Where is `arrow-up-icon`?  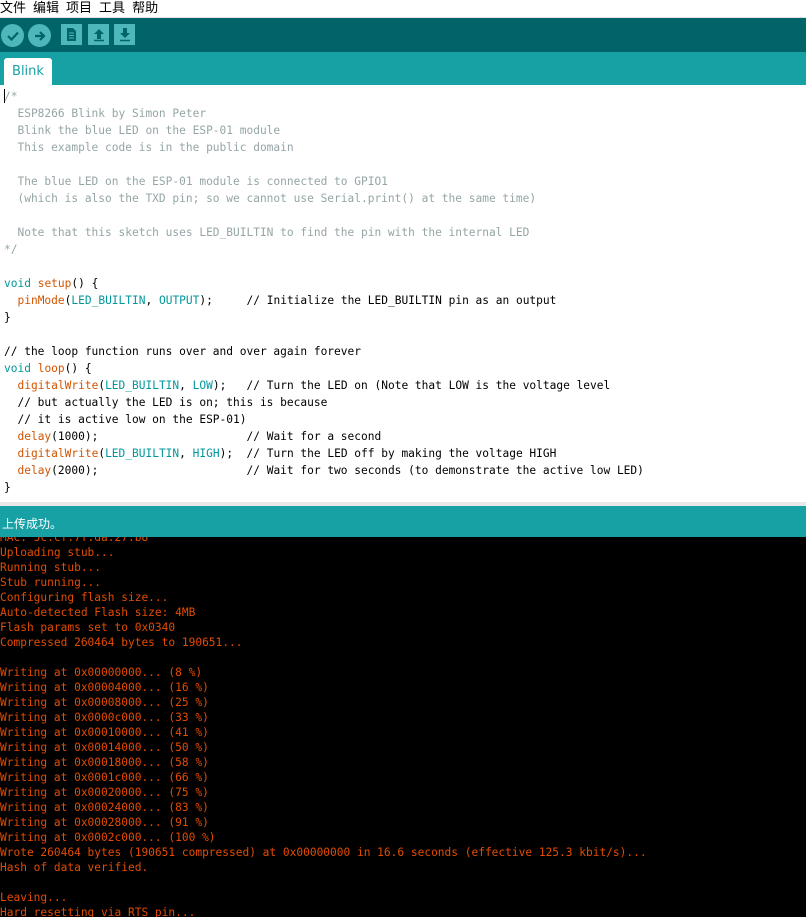
arrow-up-icon is located at coordinates (98, 35).